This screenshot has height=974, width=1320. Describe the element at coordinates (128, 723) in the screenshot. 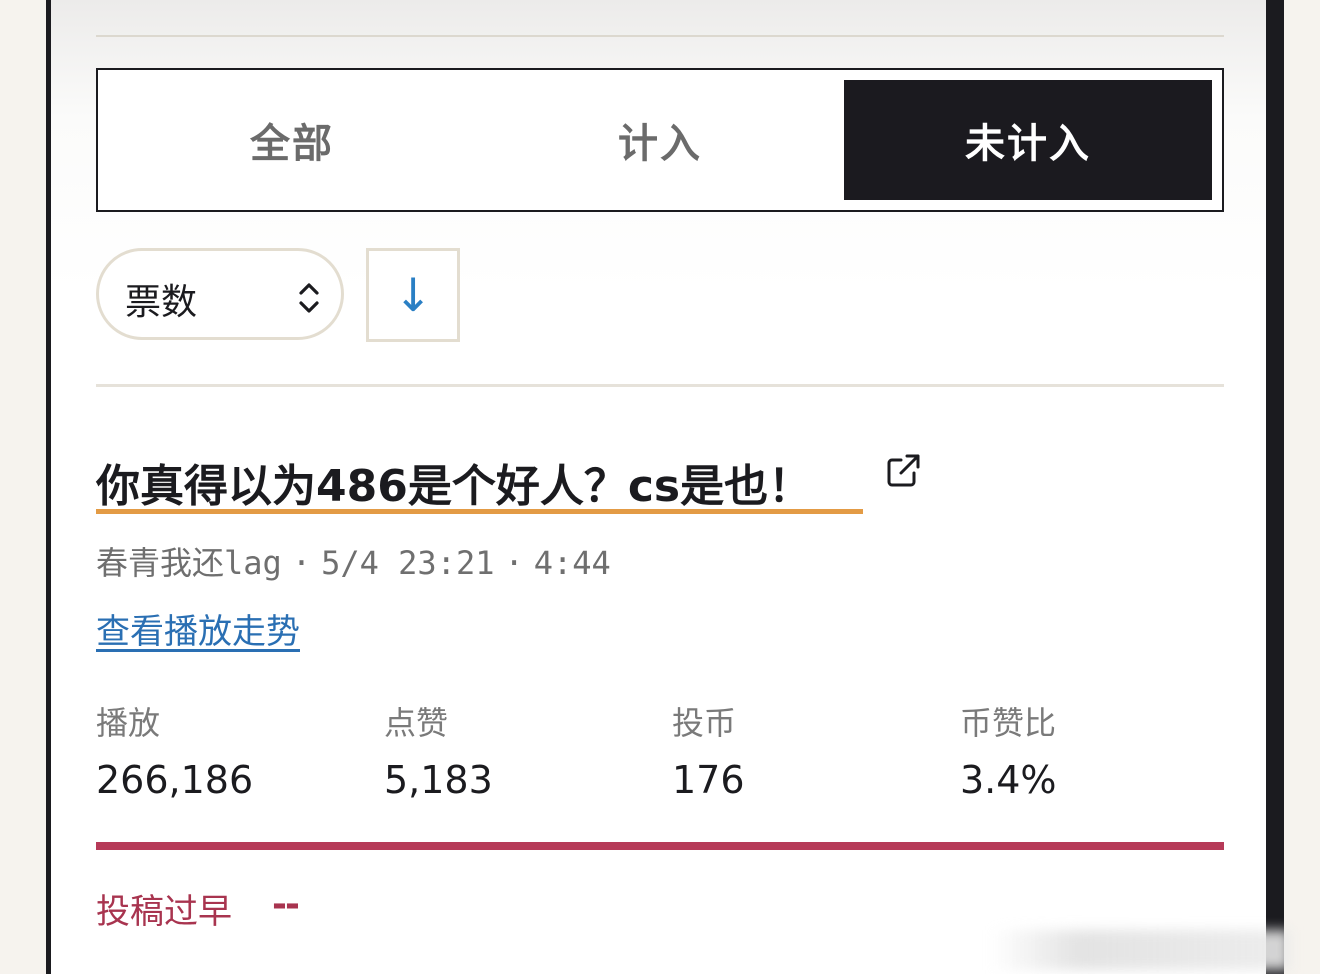

I see `stat-label: 播放` at that location.